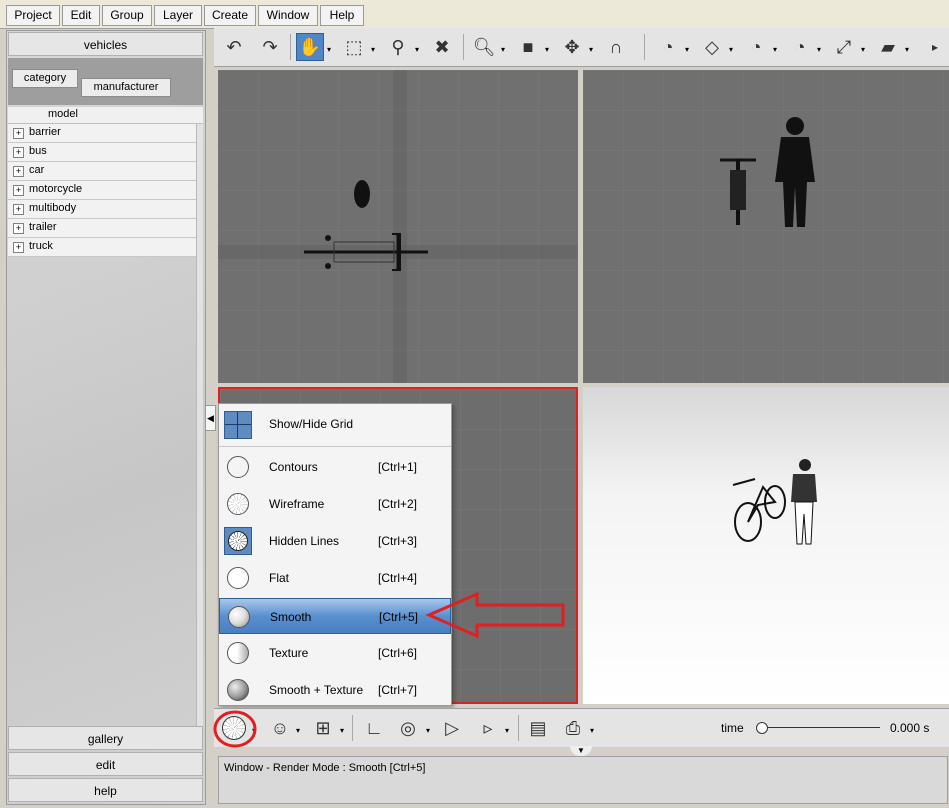 This screenshot has height=808, width=949. What do you see at coordinates (102, 171) in the screenshot?
I see `tree-item-car: + car` at bounding box center [102, 171].